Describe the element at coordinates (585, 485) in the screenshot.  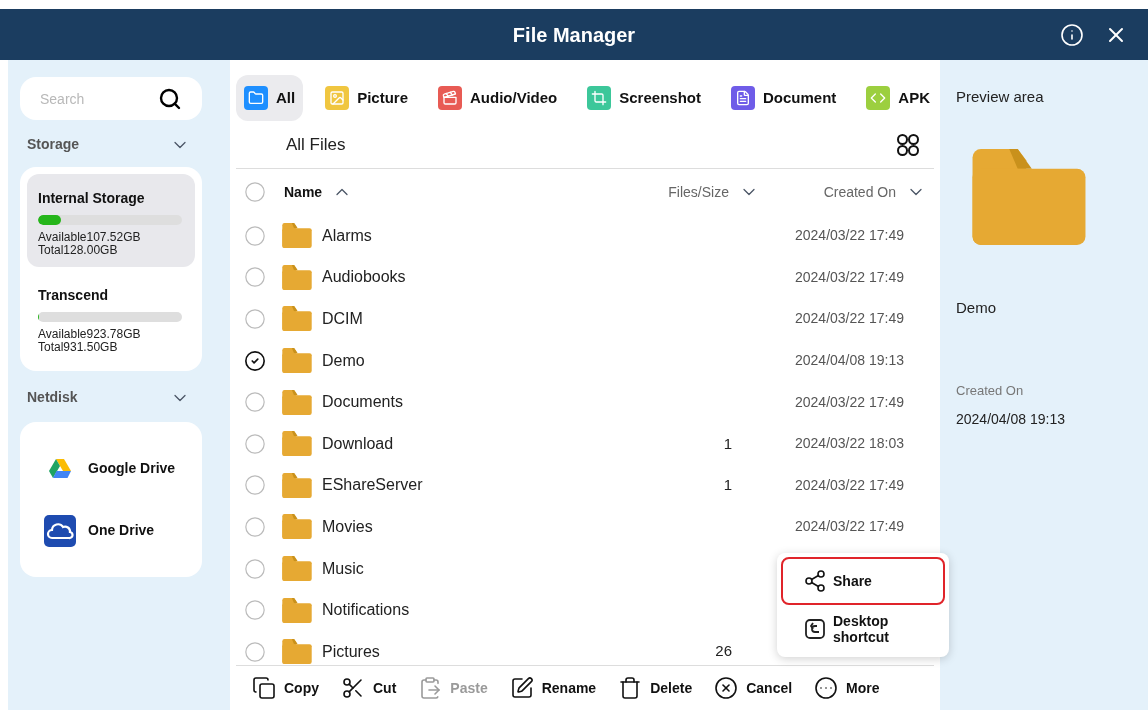
I see `file-row: EShareServer 1 2024/03/22 17:49` at that location.